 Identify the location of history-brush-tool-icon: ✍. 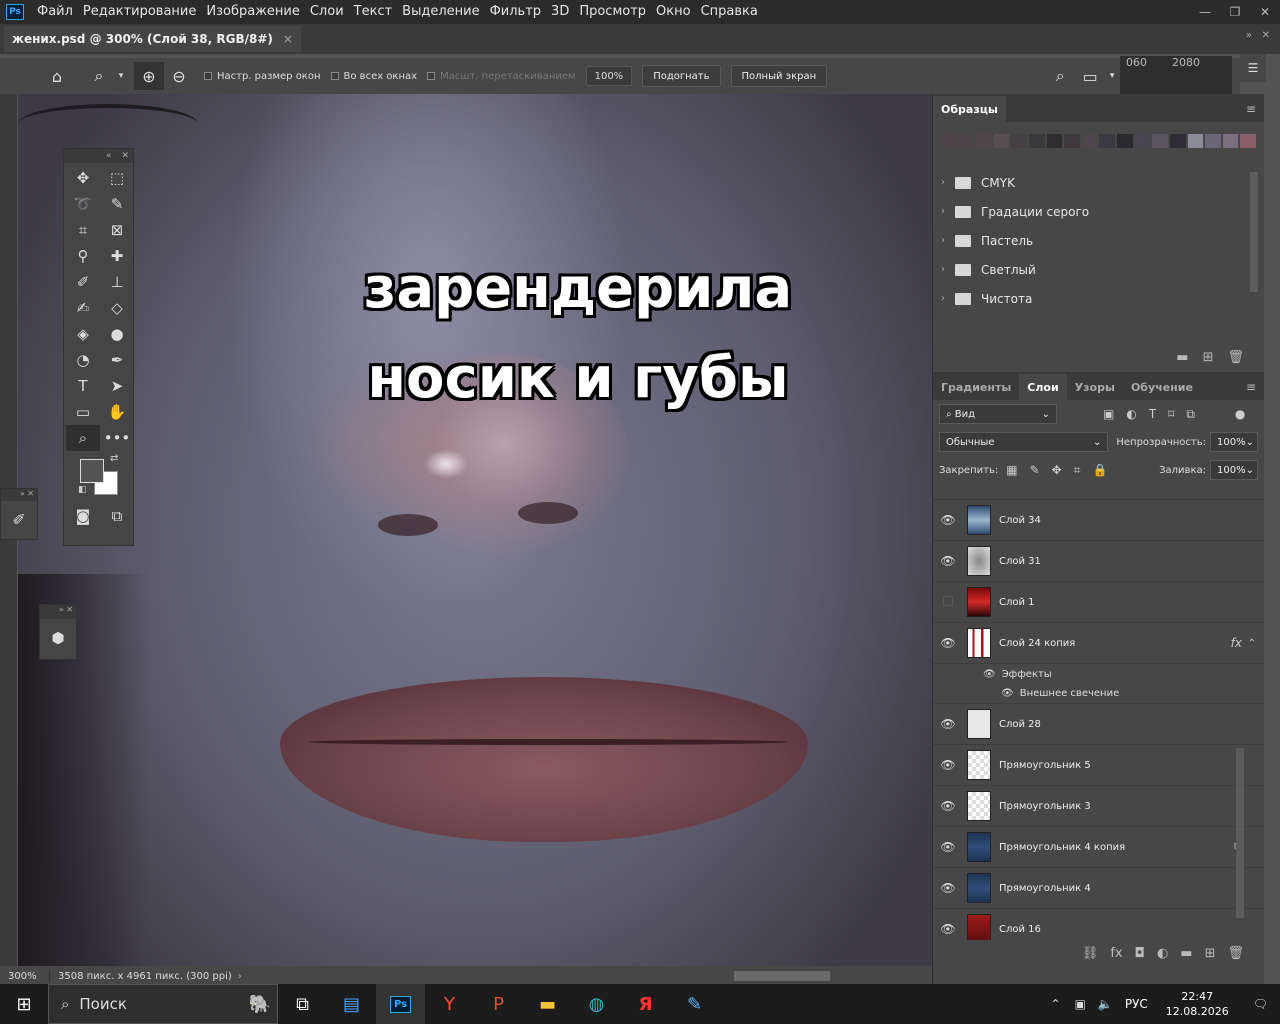
(83, 308).